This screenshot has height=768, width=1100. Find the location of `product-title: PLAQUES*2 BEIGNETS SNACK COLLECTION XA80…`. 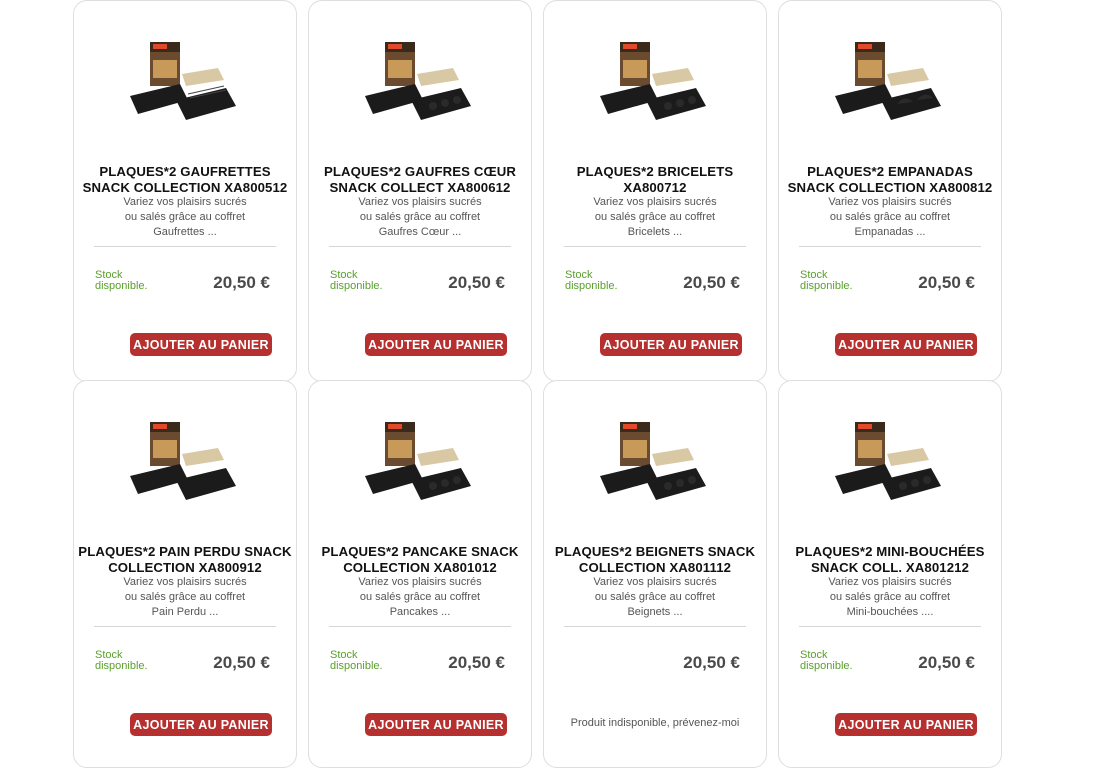

product-title: PLAQUES*2 BEIGNETS SNACK COLLECTION XA80… is located at coordinates (655, 560).